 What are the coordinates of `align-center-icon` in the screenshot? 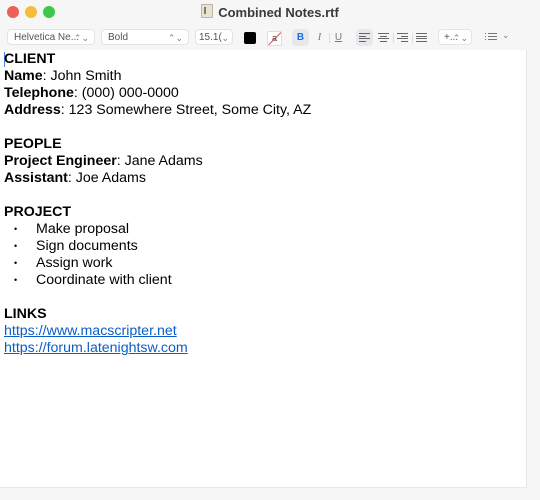 It's located at (383, 38).